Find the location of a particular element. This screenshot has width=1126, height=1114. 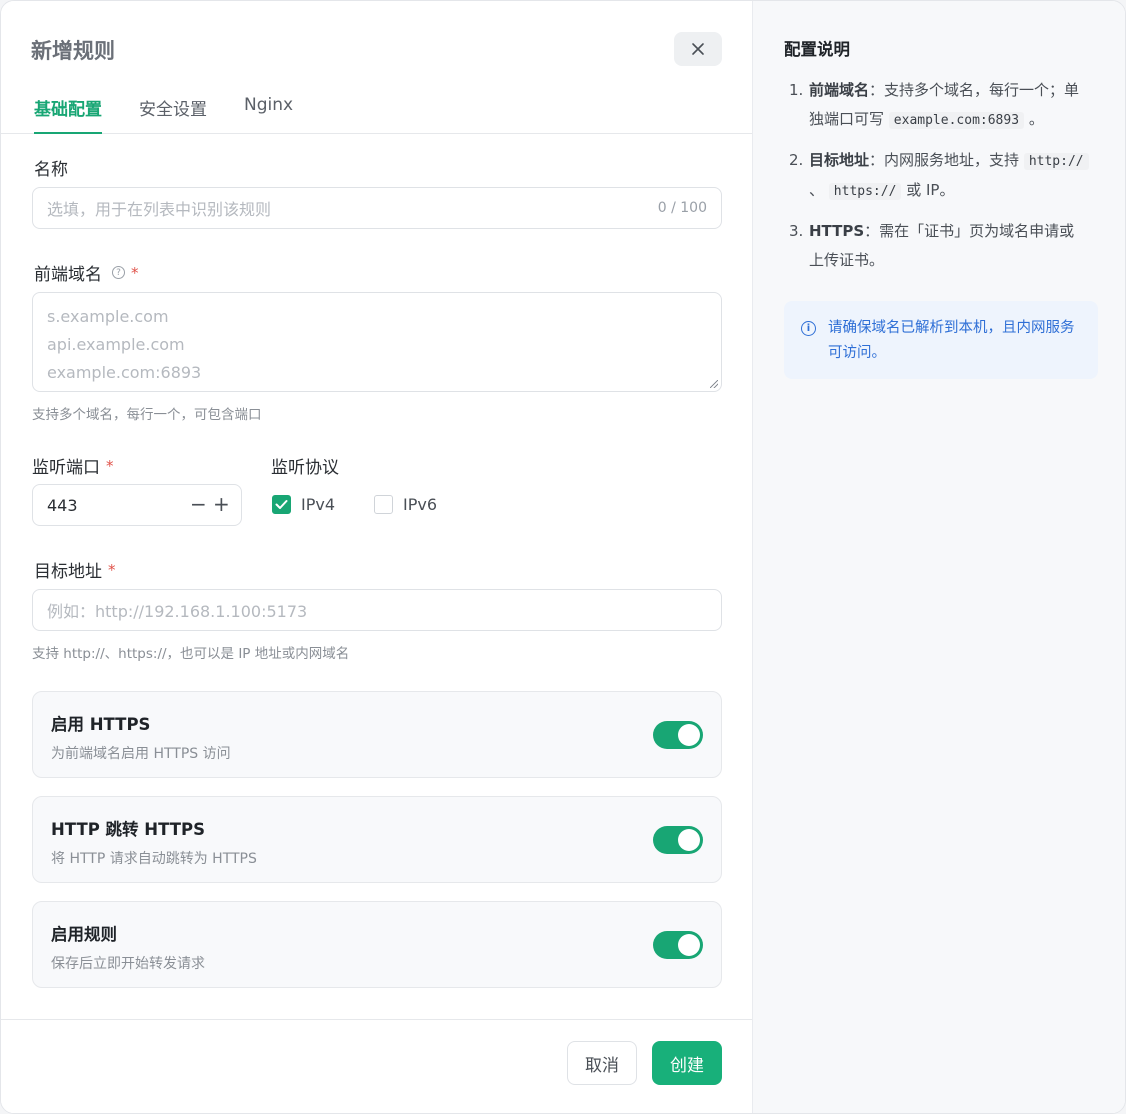

name-counter: 0 / 100 is located at coordinates (682, 208).